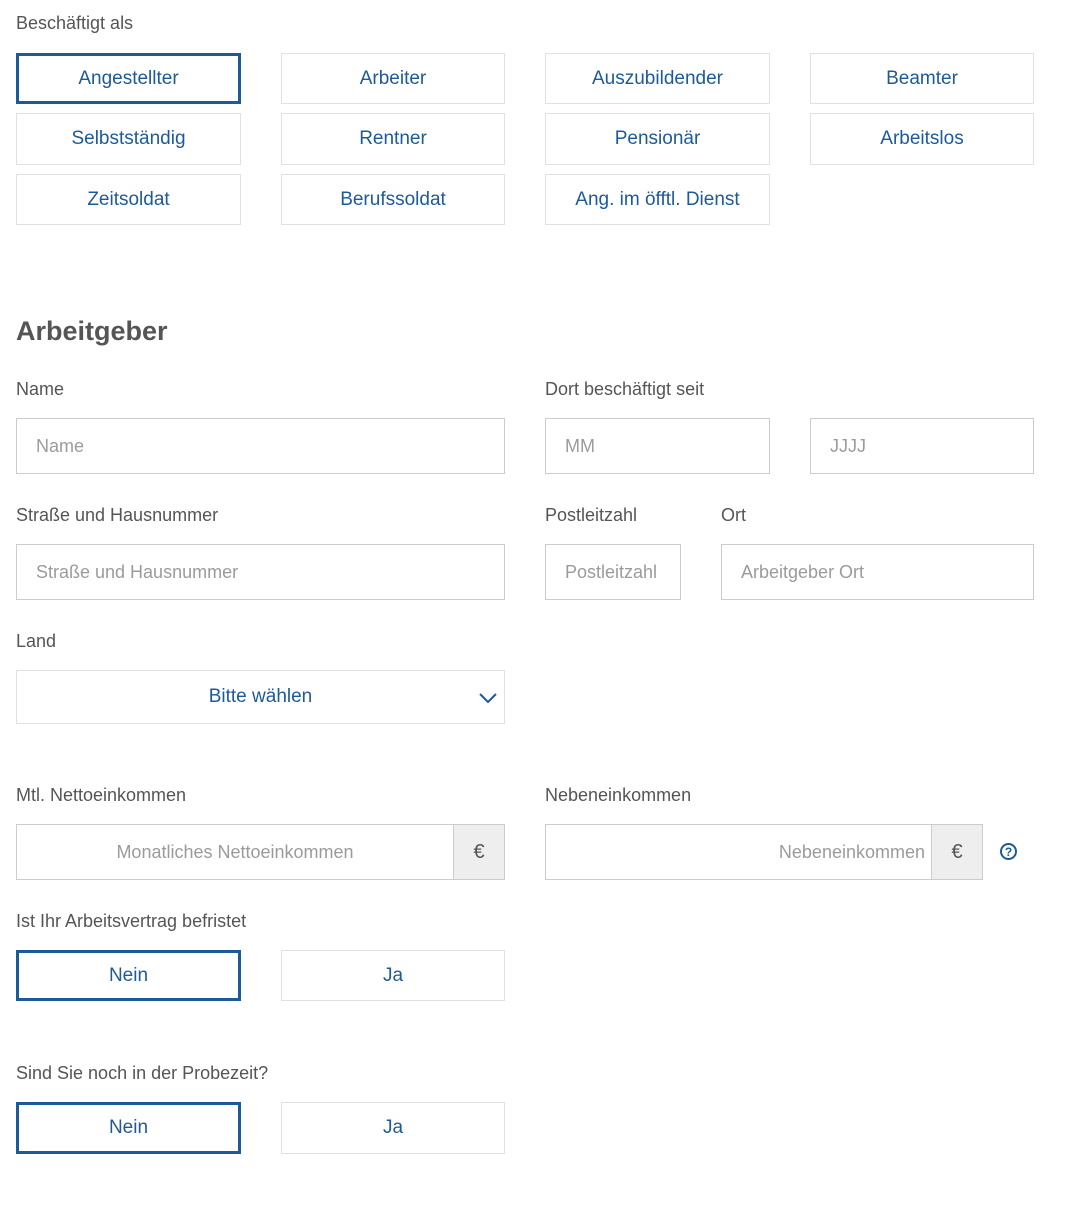 The height and width of the screenshot is (1226, 1068). I want to click on employed-since-label: Dort beschäftigt seit, so click(625, 389).